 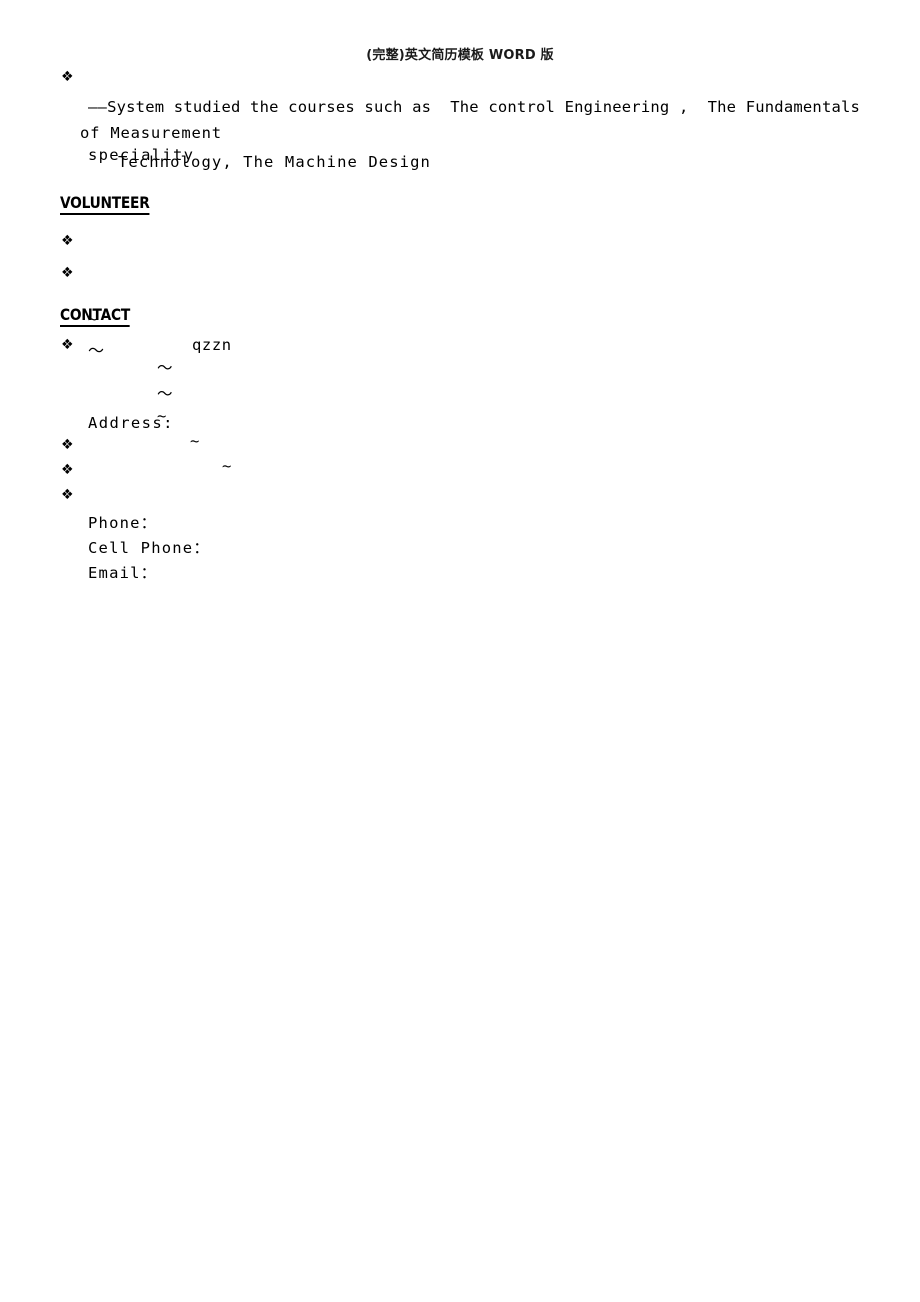 What do you see at coordinates (95, 316) in the screenshot?
I see `section-heading-contact: CONTACT` at bounding box center [95, 316].